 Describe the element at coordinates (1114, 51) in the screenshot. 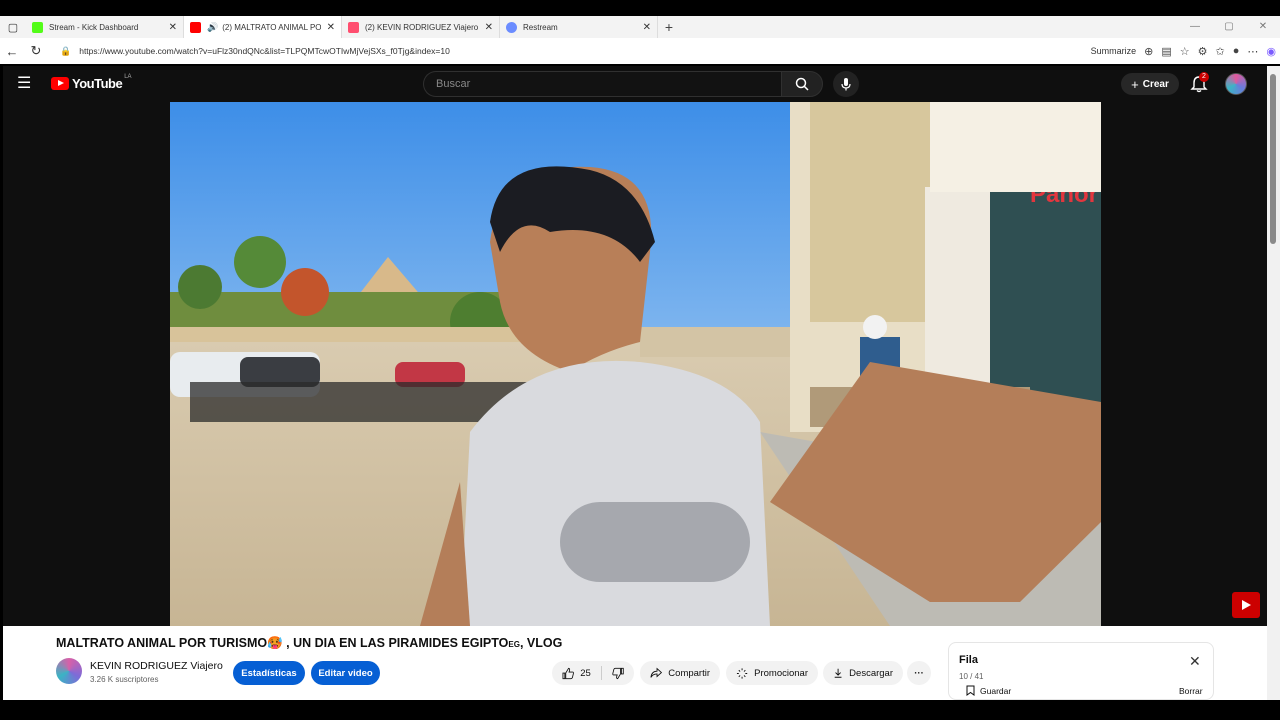

I see `summarize-button: Summarize` at that location.